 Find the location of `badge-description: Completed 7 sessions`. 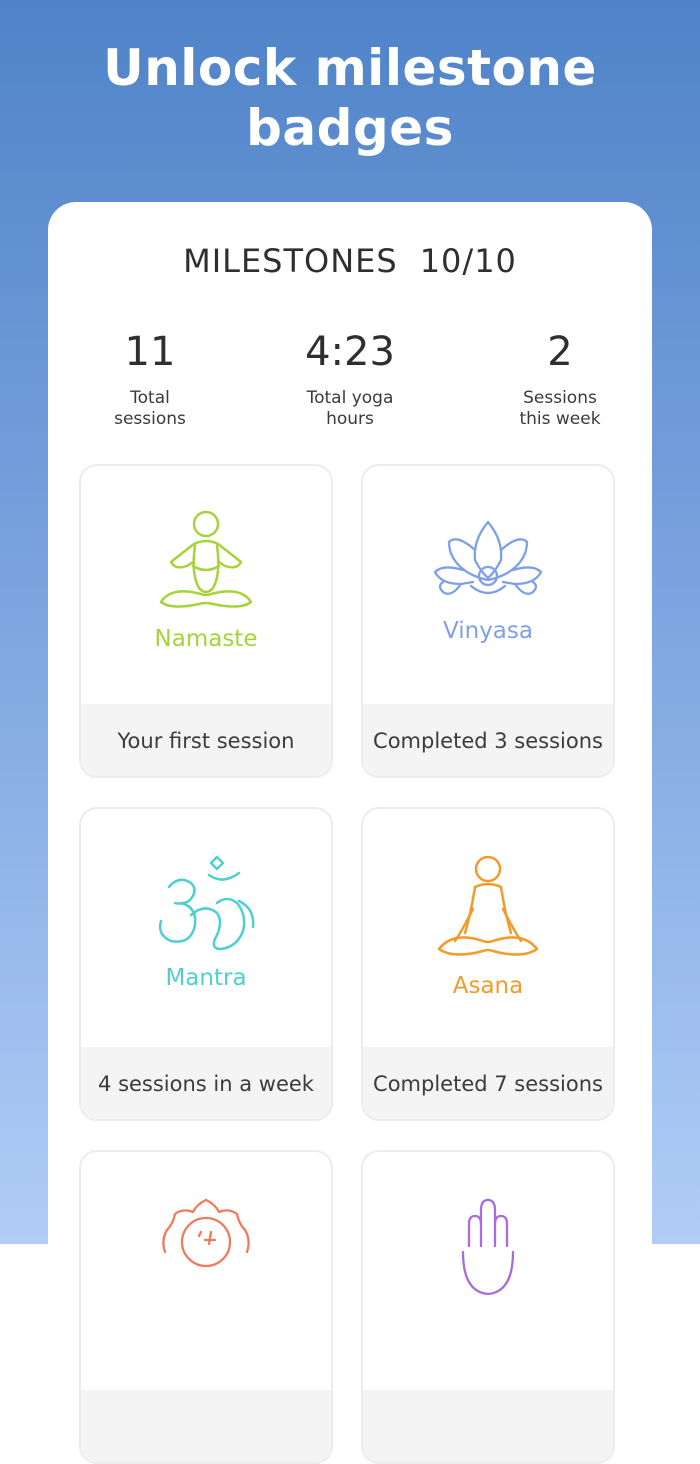

badge-description: Completed 7 sessions is located at coordinates (488, 1083).